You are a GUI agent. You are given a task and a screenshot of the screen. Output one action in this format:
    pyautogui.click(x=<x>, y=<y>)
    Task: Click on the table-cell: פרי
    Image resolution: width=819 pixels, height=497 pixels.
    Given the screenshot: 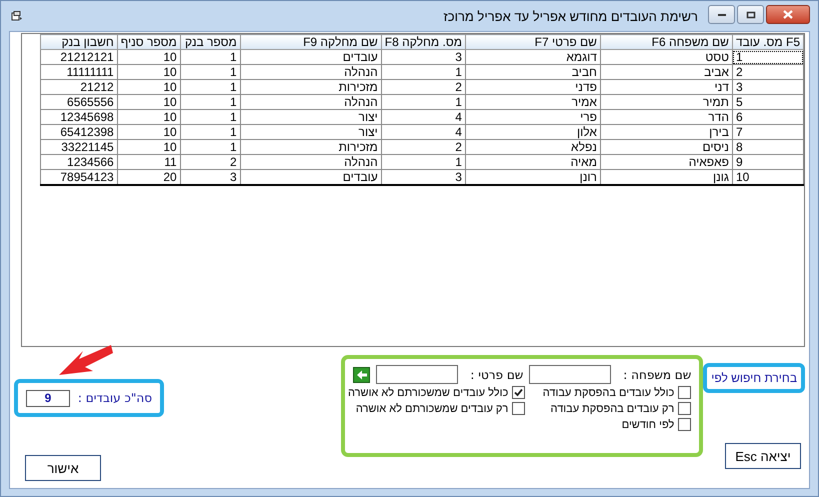 What is the action you would take?
    pyautogui.click(x=532, y=117)
    